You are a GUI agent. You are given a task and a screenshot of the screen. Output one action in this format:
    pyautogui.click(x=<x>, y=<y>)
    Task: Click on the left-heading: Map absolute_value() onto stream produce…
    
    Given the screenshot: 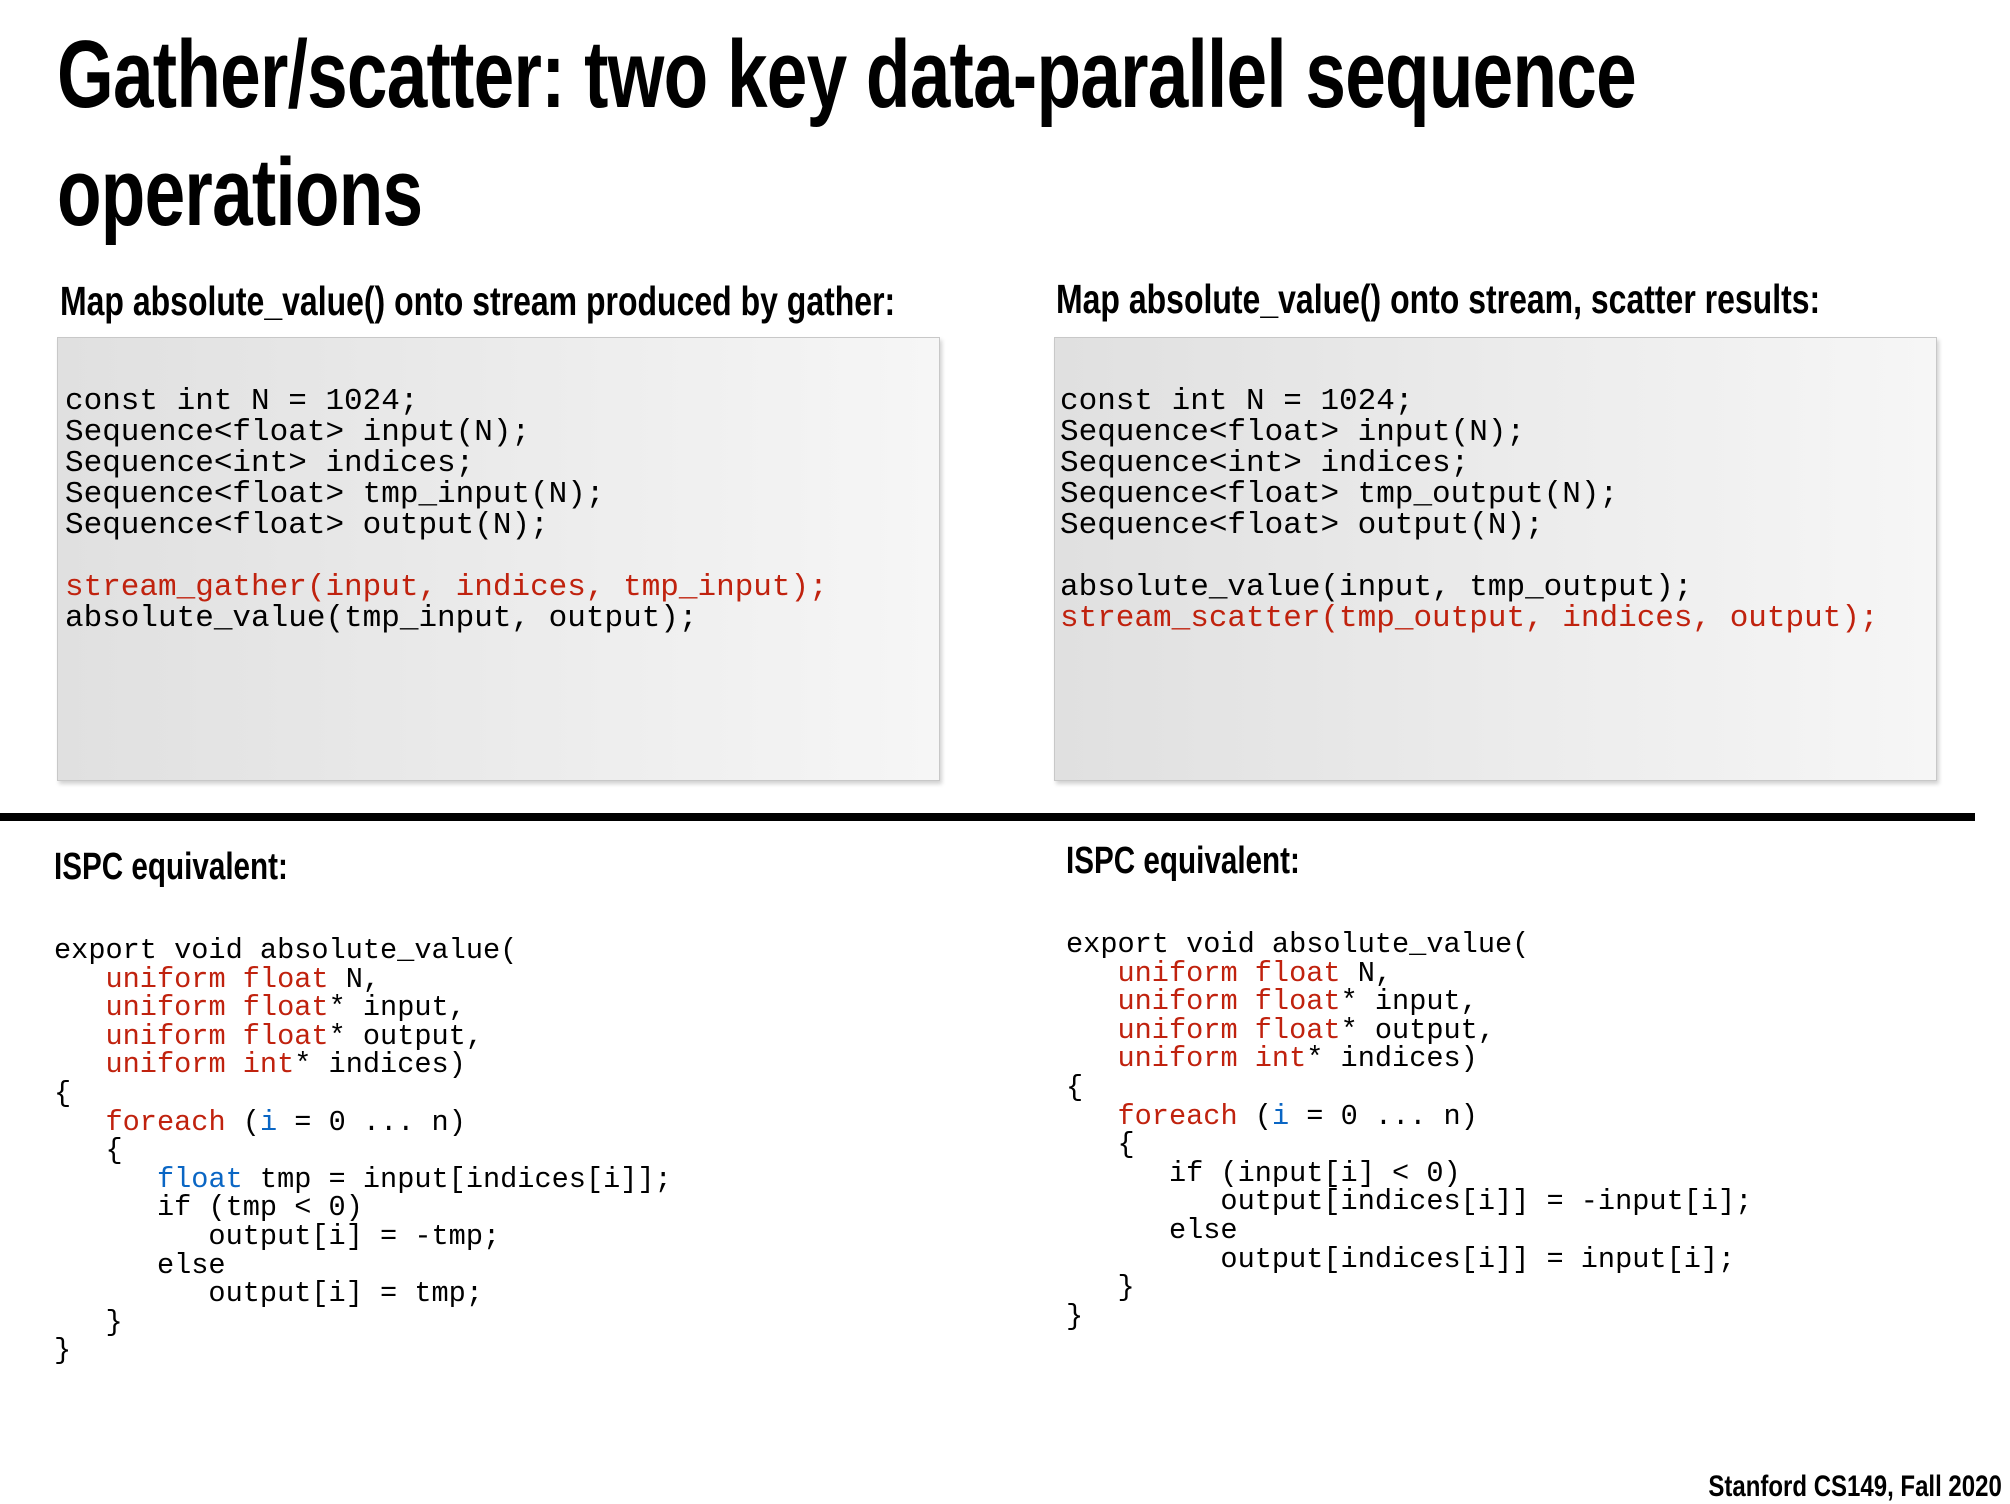 What is the action you would take?
    pyautogui.click(x=478, y=301)
    